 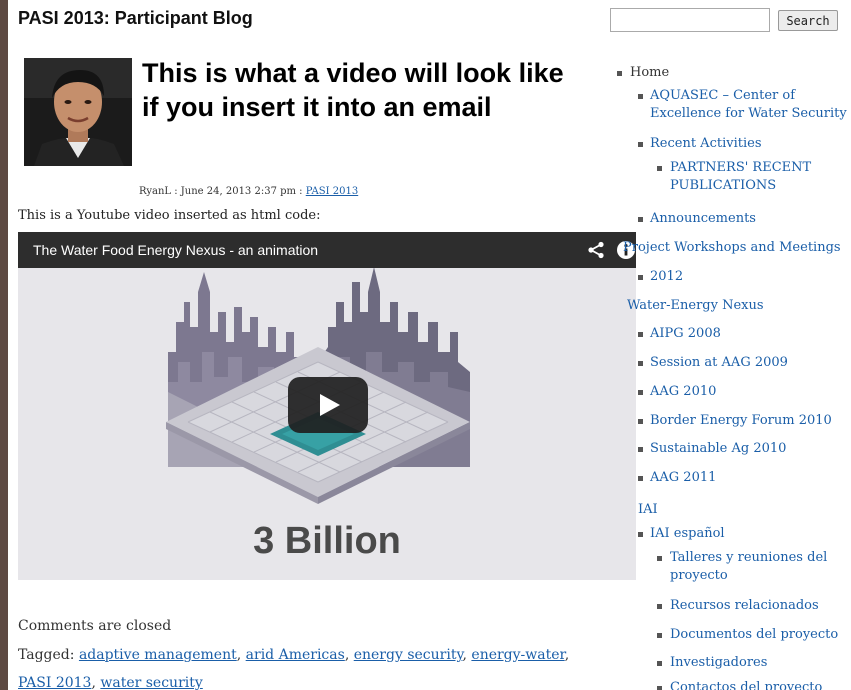 What do you see at coordinates (741, 421) in the screenshot?
I see `sidebar-item-border-energy-forum: Border Energy Forum 2010` at bounding box center [741, 421].